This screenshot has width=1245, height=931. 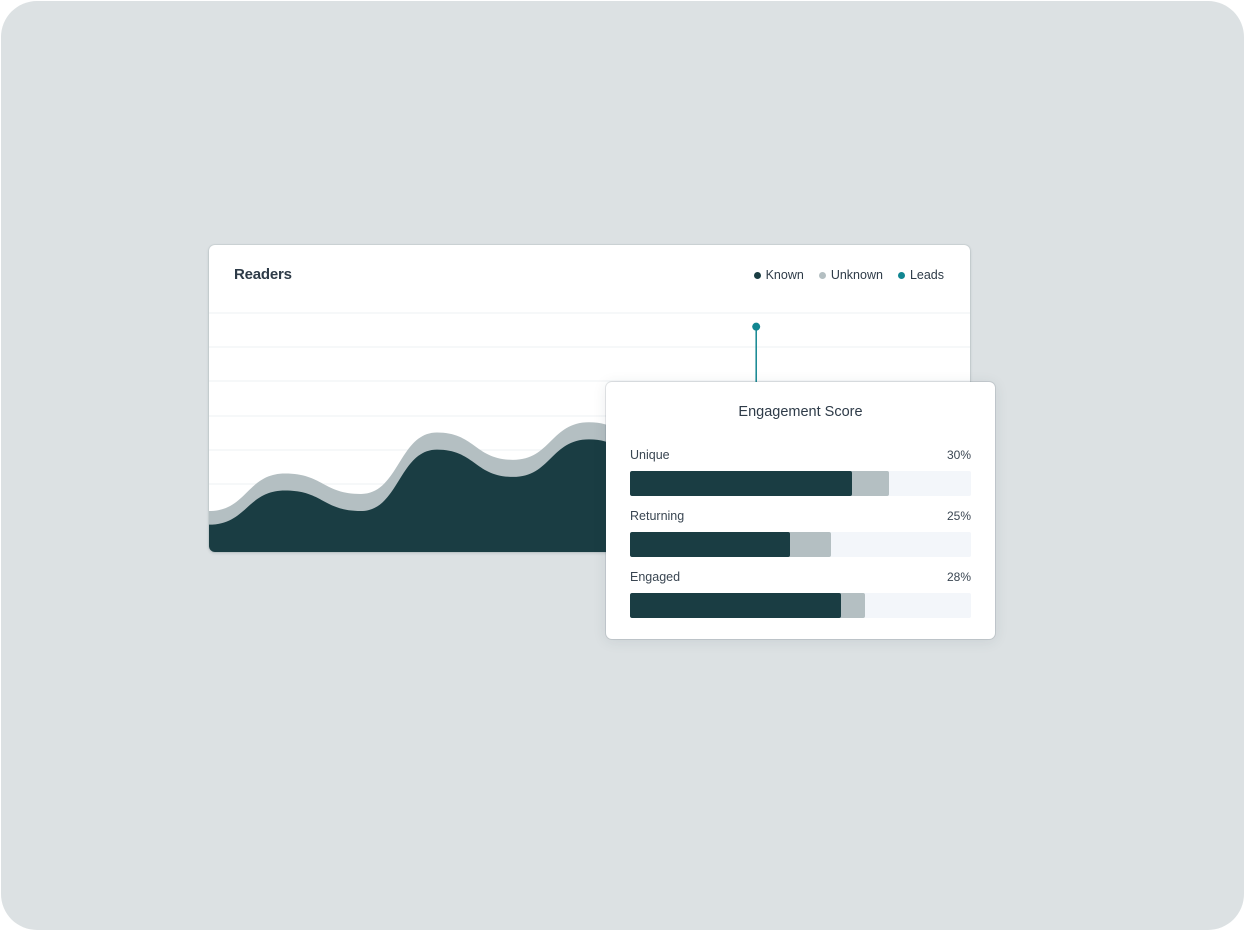 I want to click on legend-label: Leads, so click(x=926, y=275).